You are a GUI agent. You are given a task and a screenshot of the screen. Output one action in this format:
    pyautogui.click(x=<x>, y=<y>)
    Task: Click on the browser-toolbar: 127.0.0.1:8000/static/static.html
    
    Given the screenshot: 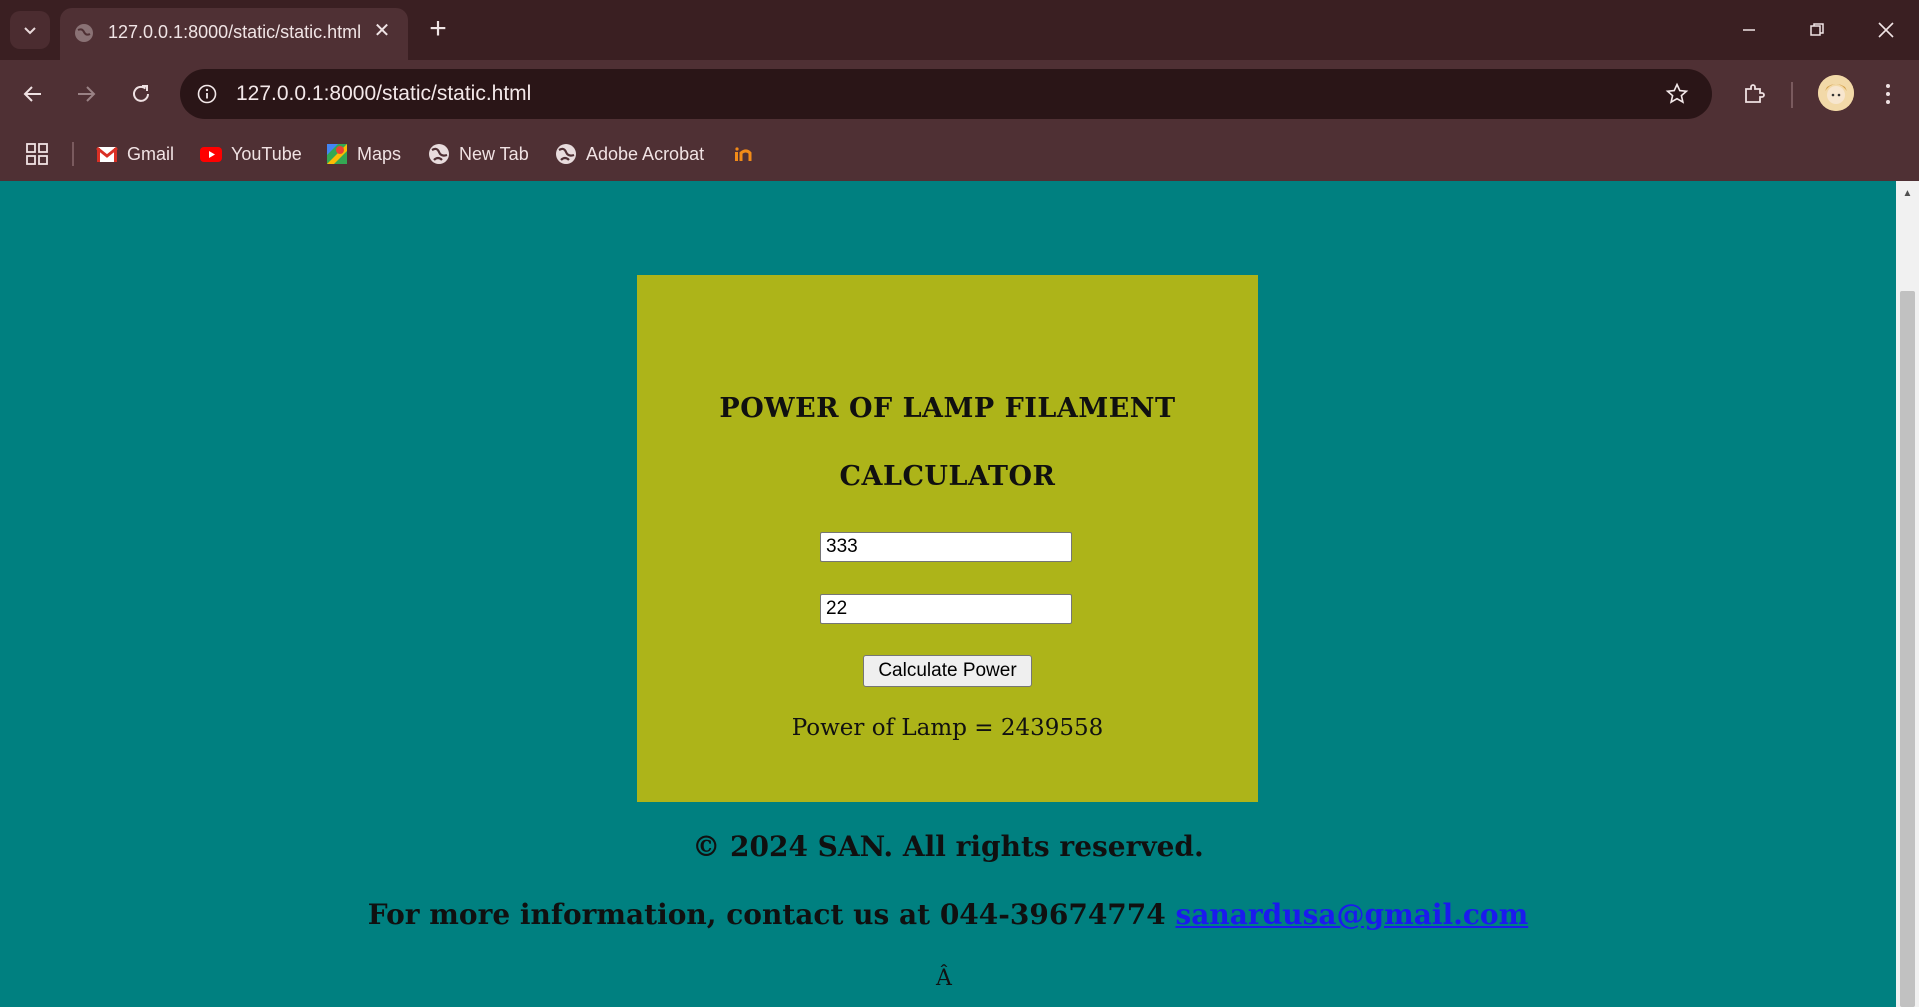 What is the action you would take?
    pyautogui.click(x=959, y=94)
    